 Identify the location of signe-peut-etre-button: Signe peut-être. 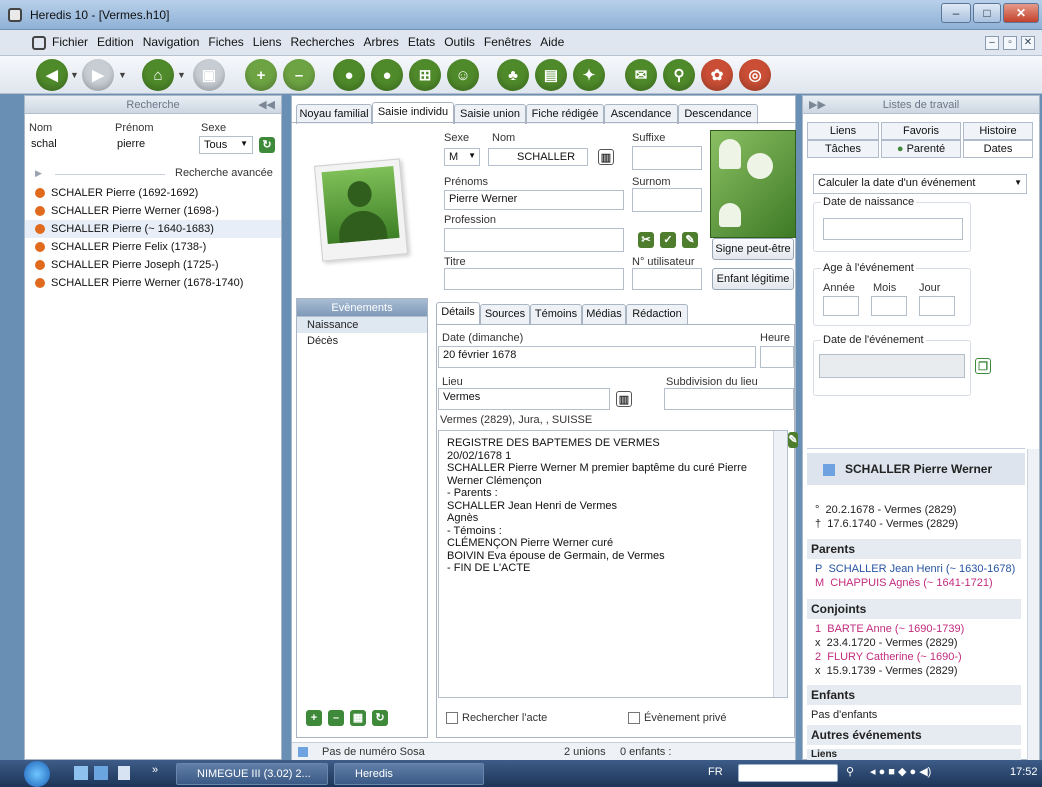
(753, 249).